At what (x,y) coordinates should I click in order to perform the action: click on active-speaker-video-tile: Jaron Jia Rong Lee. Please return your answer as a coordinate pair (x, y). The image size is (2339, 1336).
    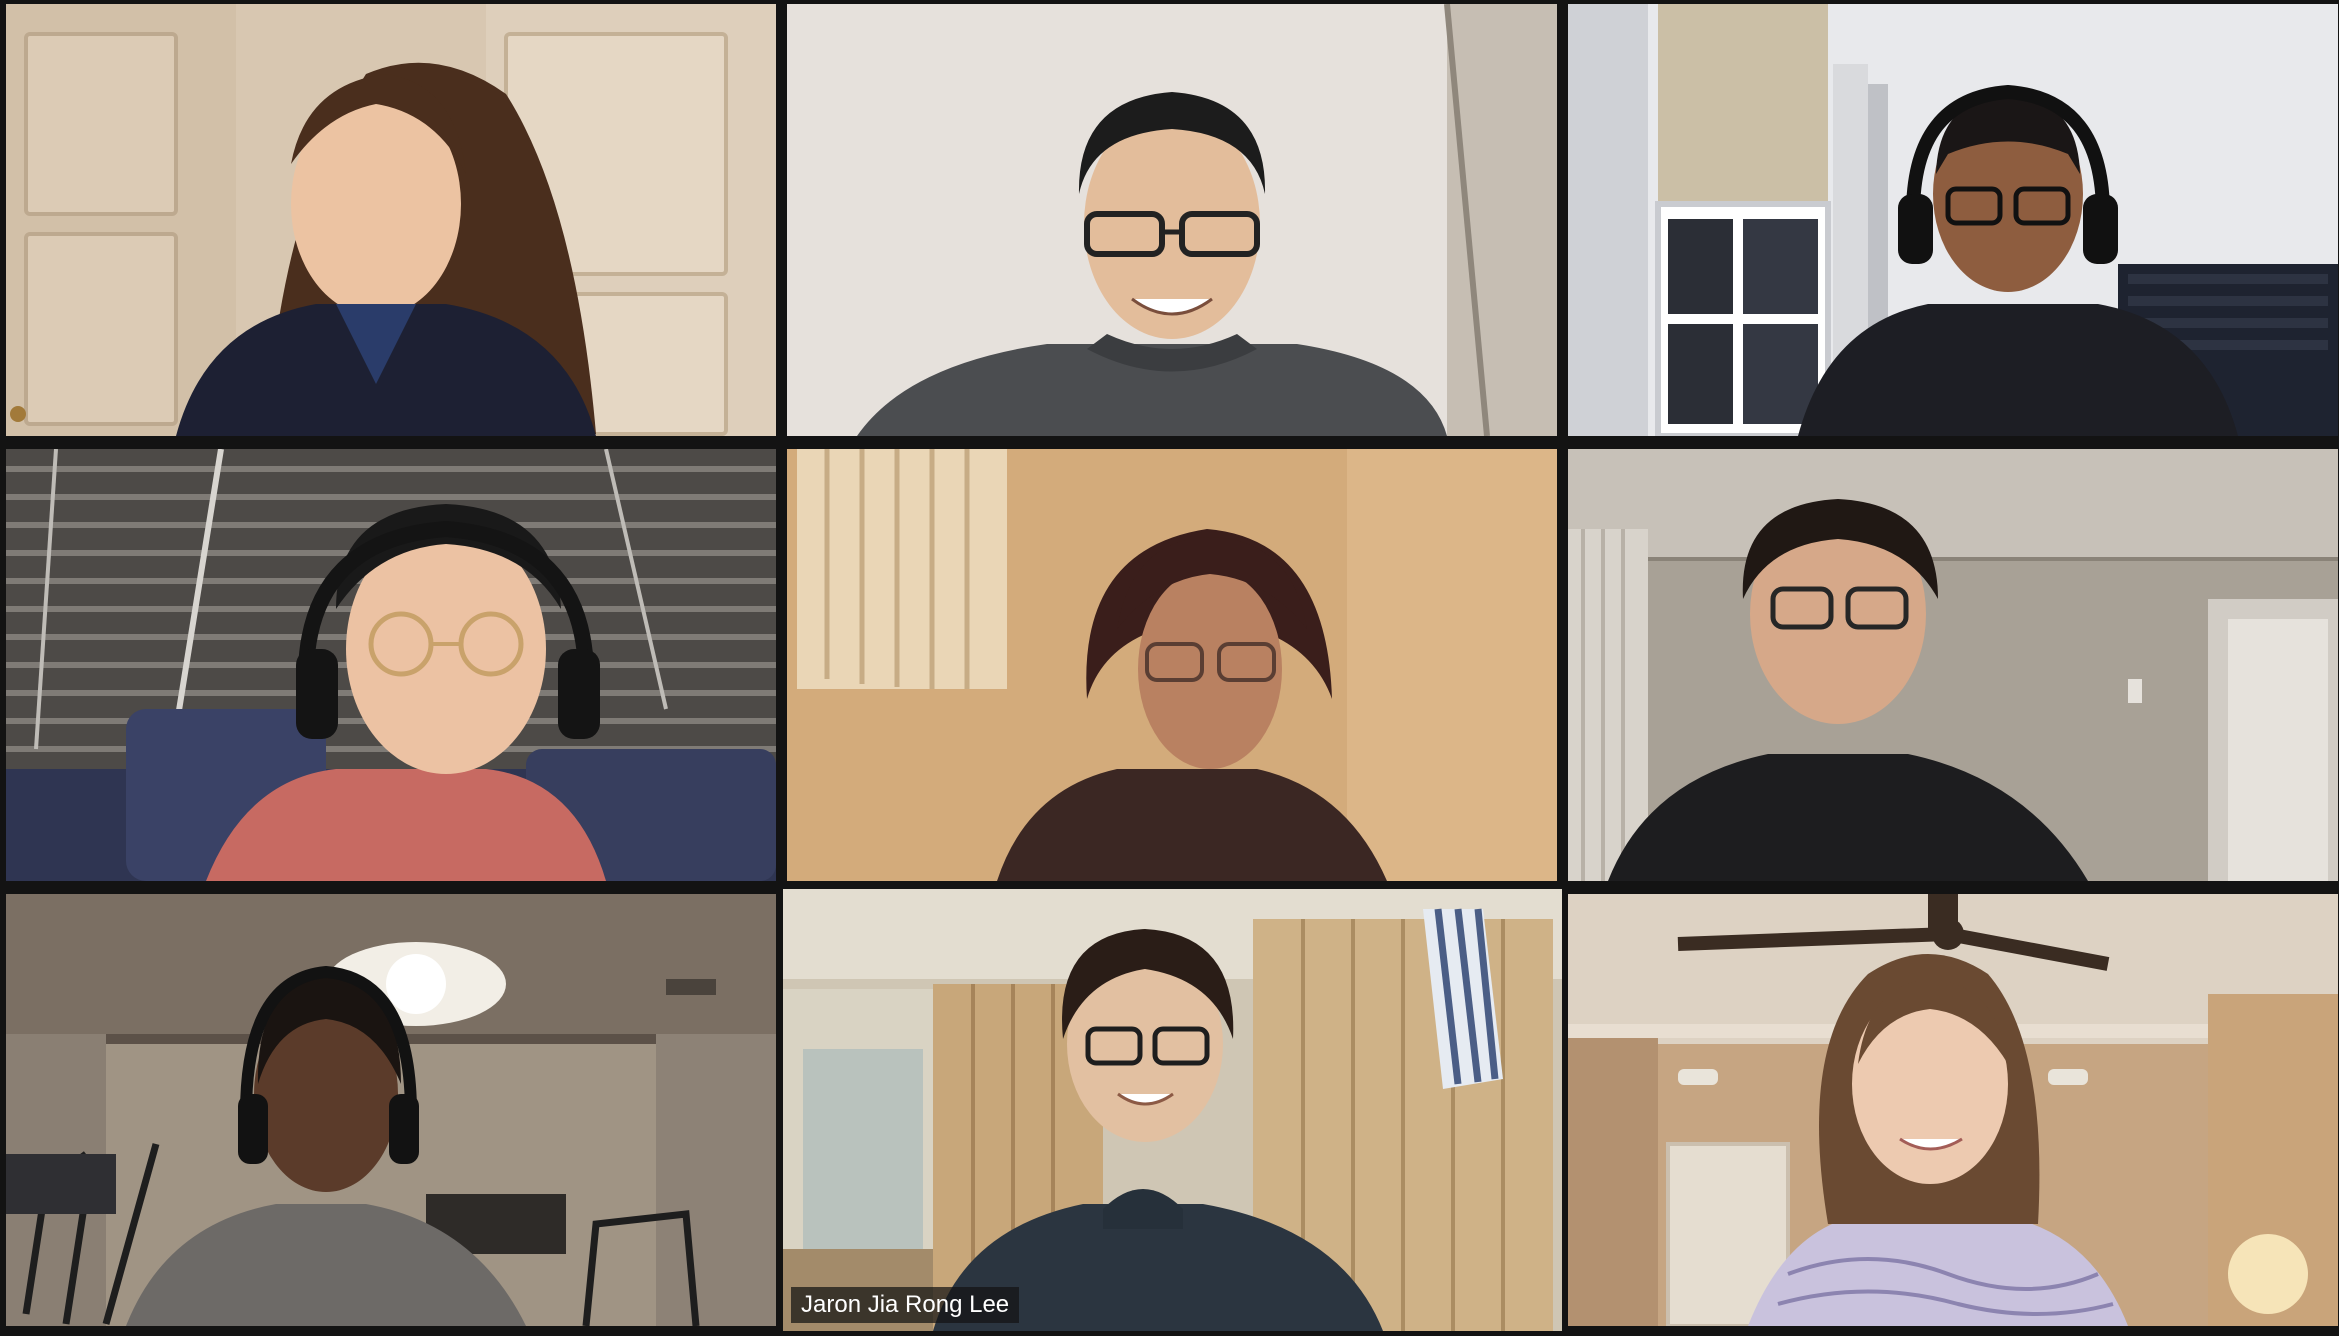
    Looking at the image, I should click on (1172, 1110).